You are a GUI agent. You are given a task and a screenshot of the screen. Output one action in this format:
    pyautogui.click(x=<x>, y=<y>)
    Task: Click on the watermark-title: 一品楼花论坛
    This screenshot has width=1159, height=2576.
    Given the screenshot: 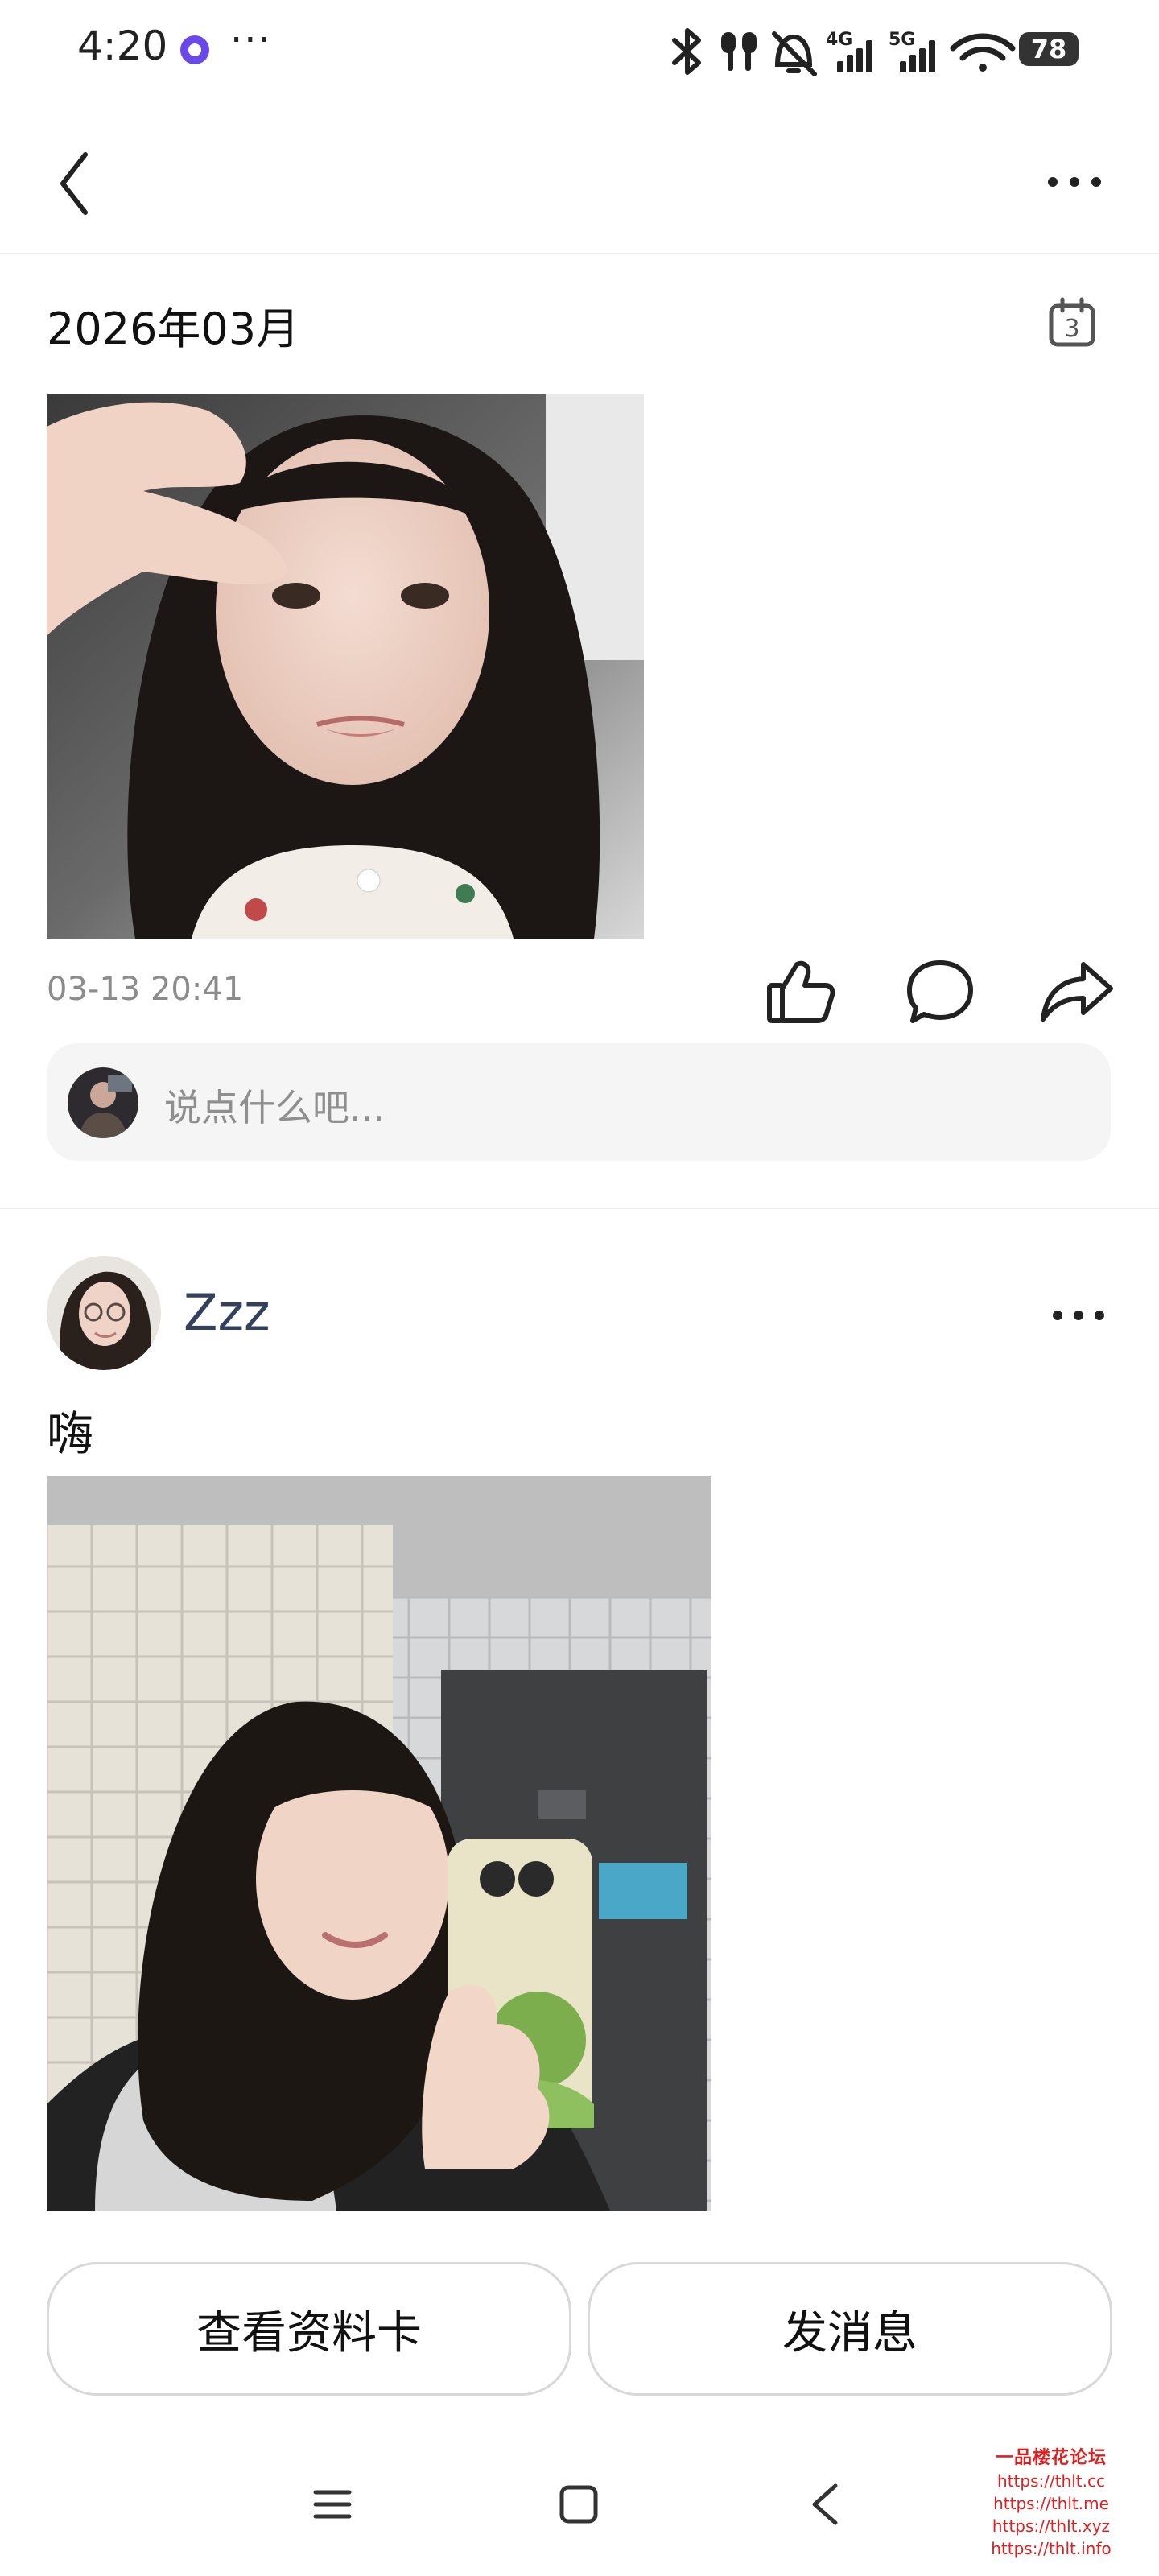 What is the action you would take?
    pyautogui.click(x=1051, y=2458)
    